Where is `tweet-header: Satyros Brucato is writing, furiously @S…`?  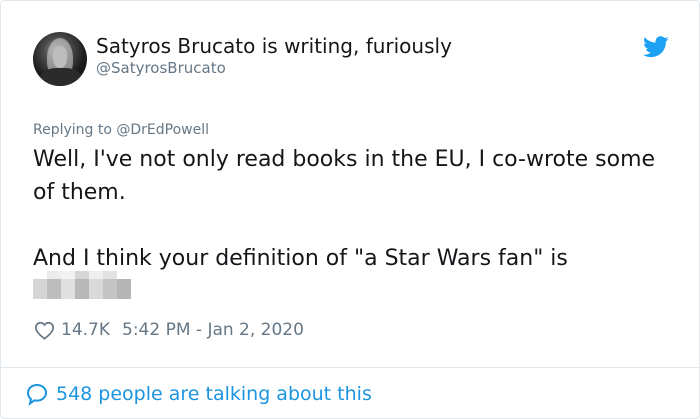 tweet-header: Satyros Brucato is writing, furiously @S… is located at coordinates (351, 60).